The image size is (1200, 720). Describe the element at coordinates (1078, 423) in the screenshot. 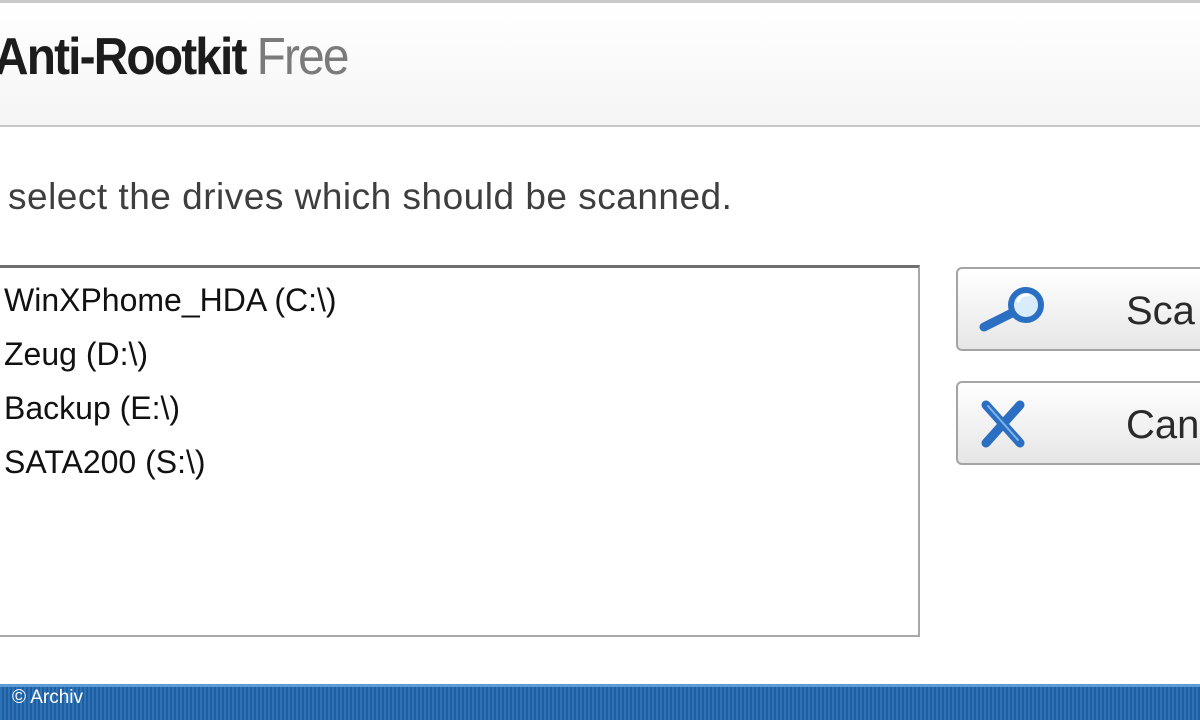

I see `cancel-button: Canc` at that location.